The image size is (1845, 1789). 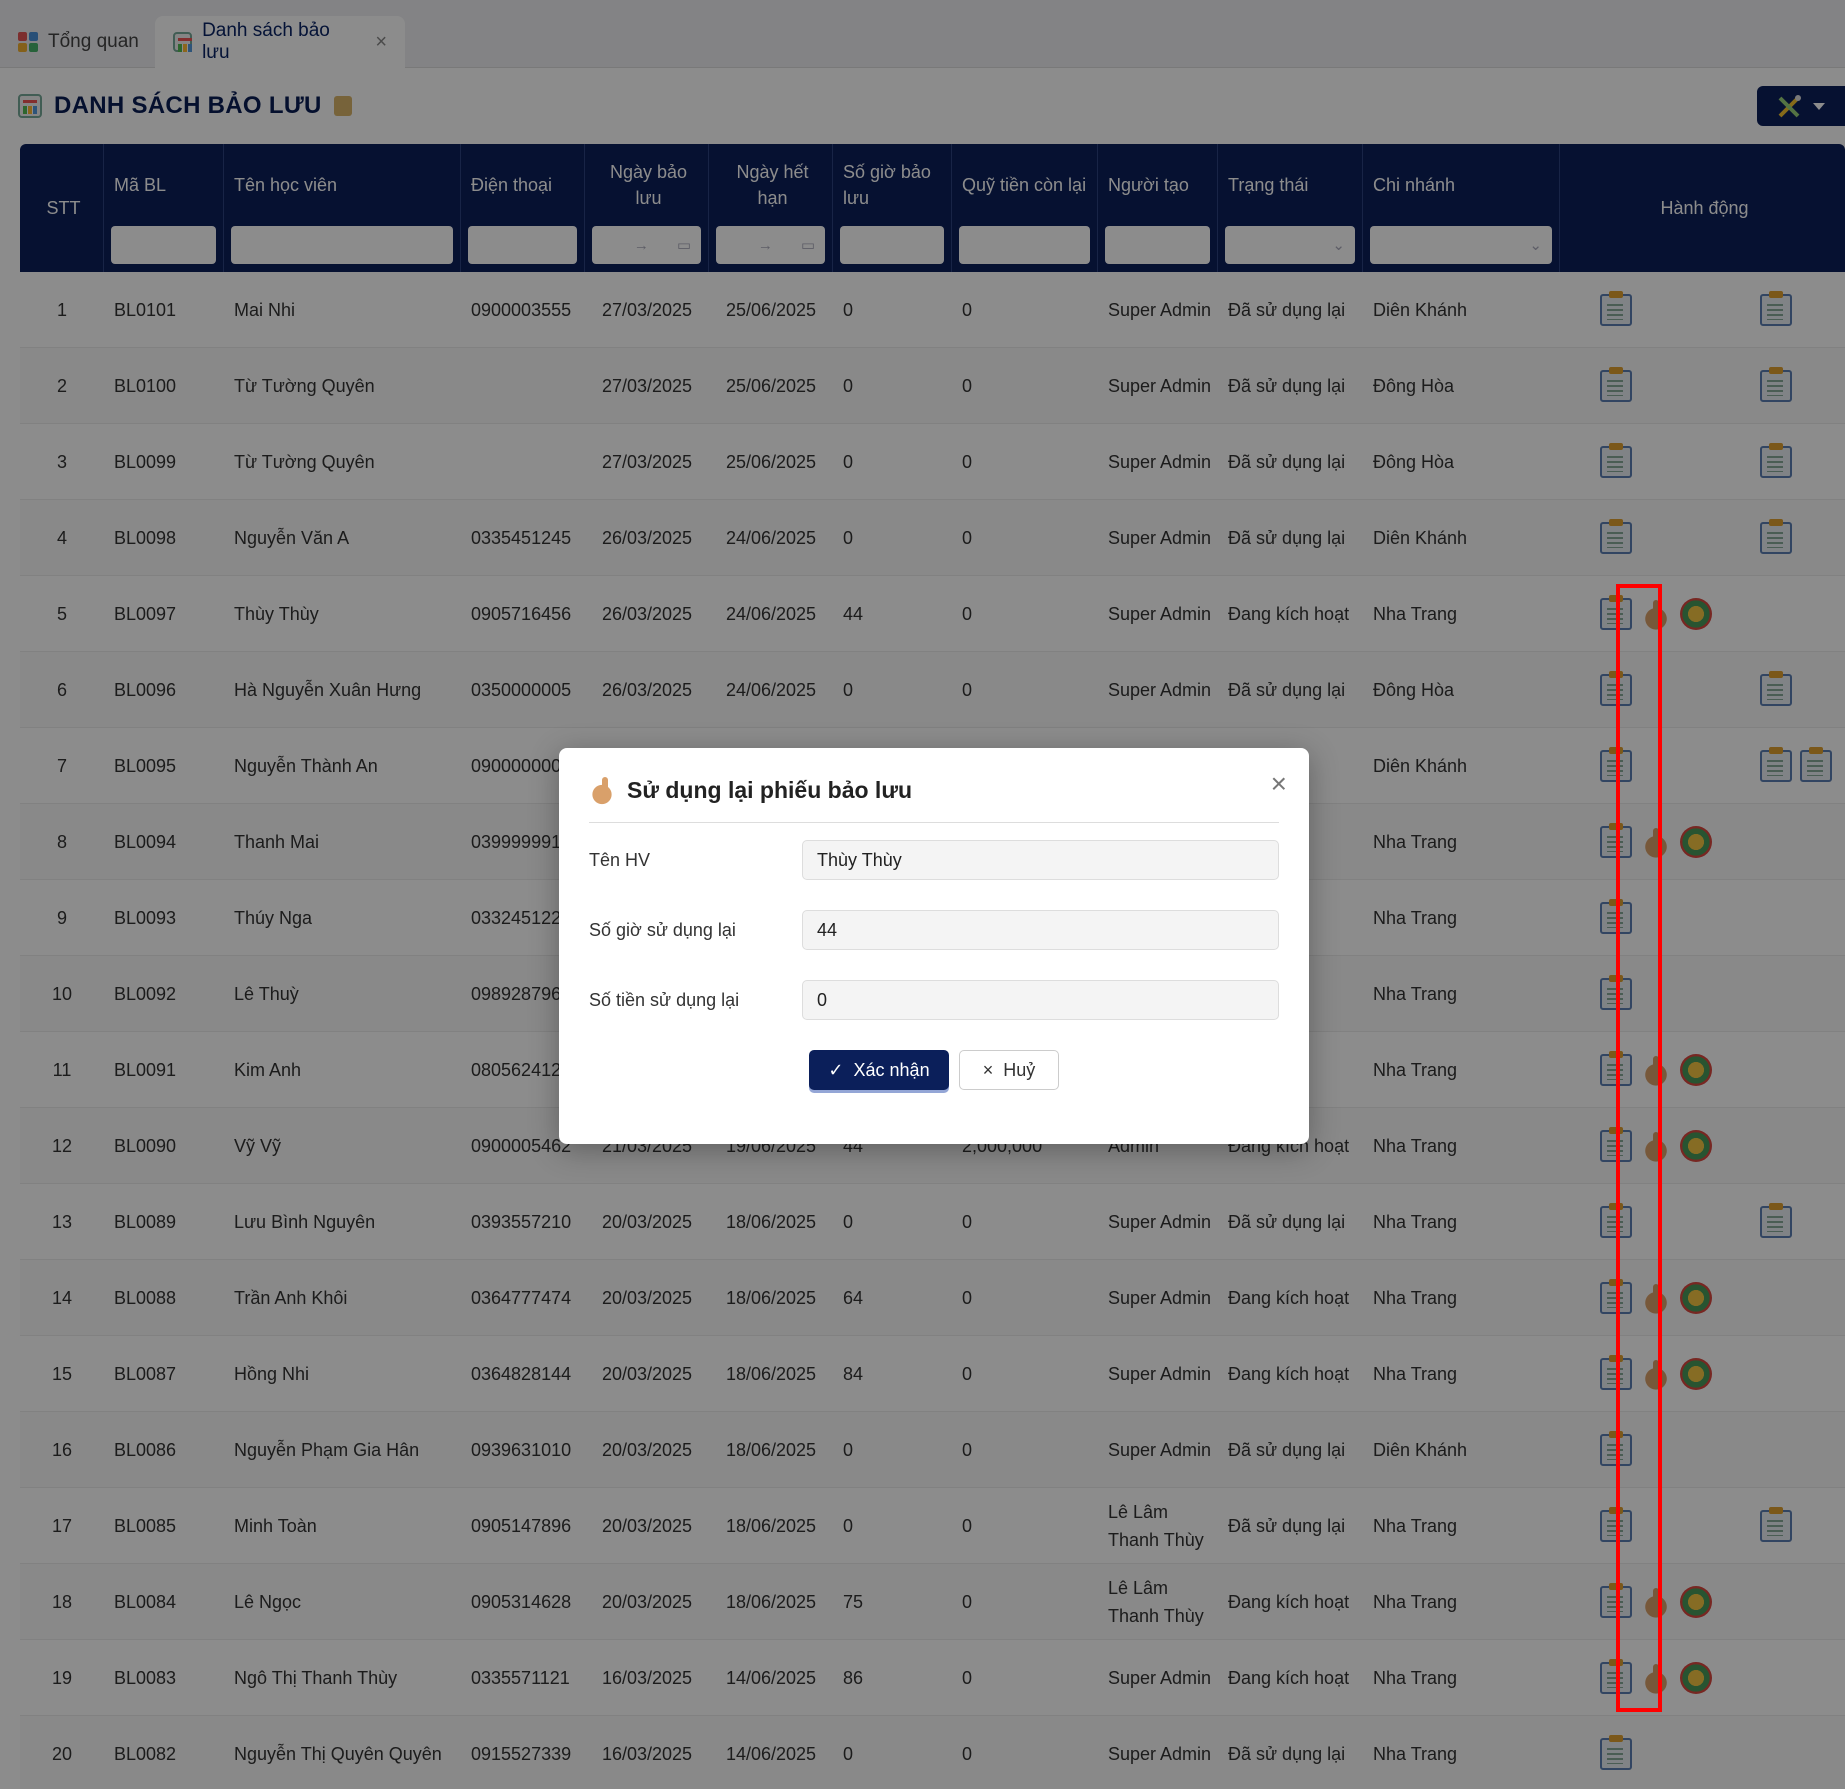 I want to click on divider, so click(x=934, y=822).